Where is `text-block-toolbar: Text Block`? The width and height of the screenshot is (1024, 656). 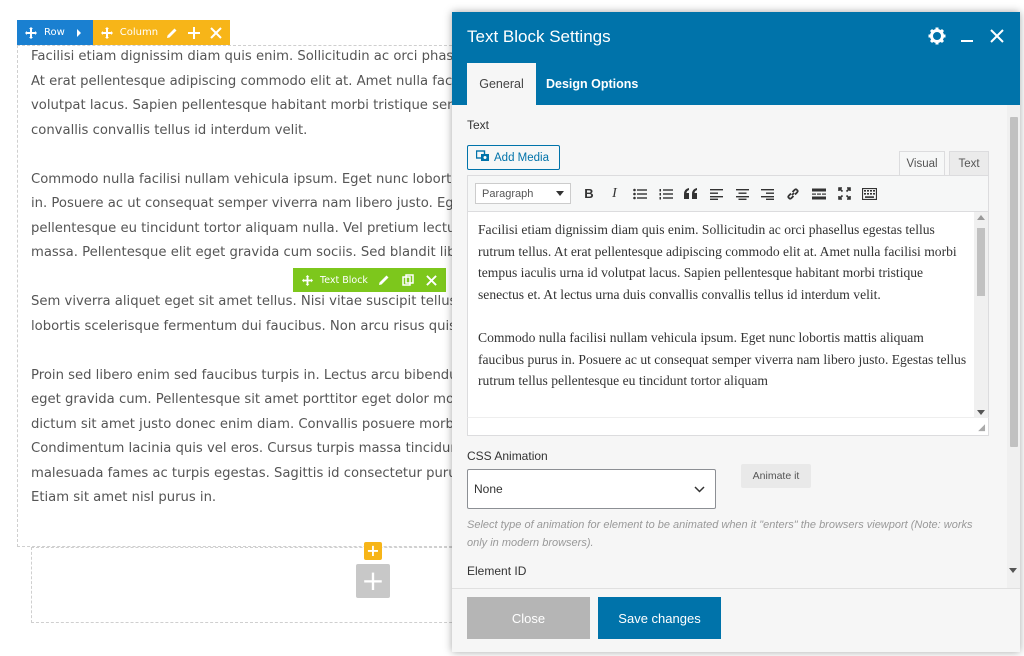
text-block-toolbar: Text Block is located at coordinates (369, 280).